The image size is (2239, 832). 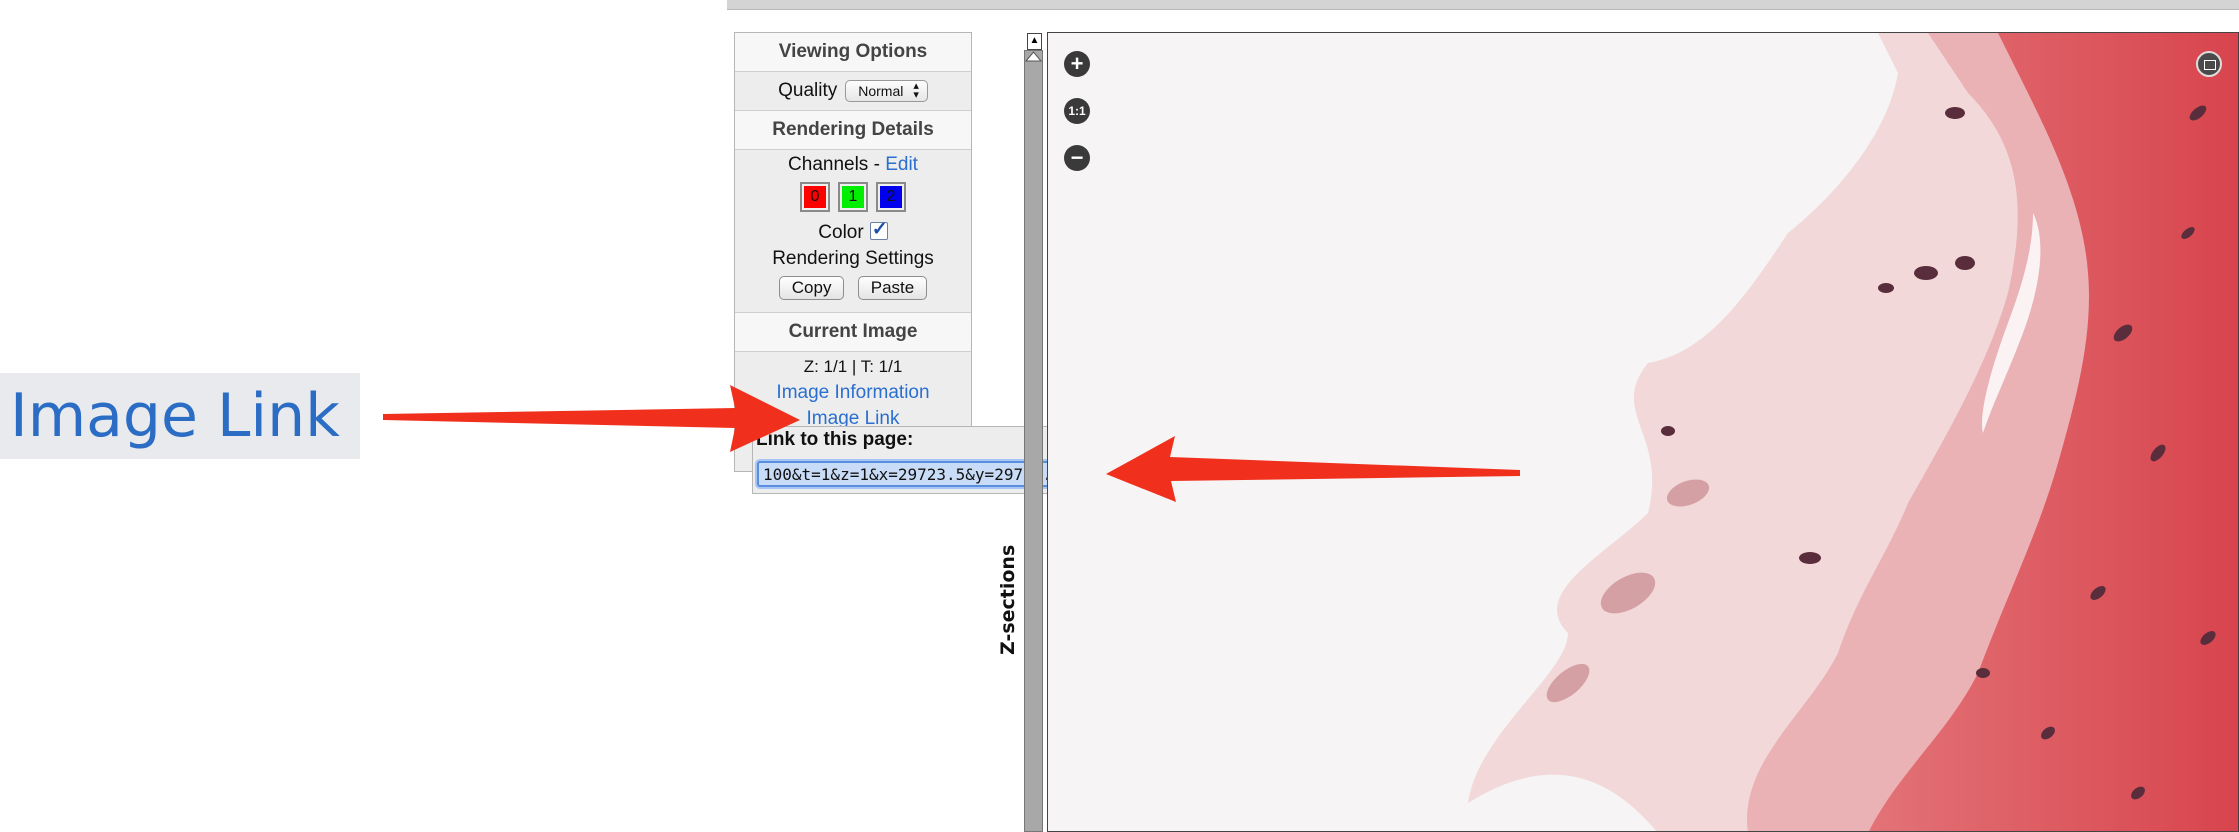 I want to click on copy-button: Copy, so click(x=811, y=288).